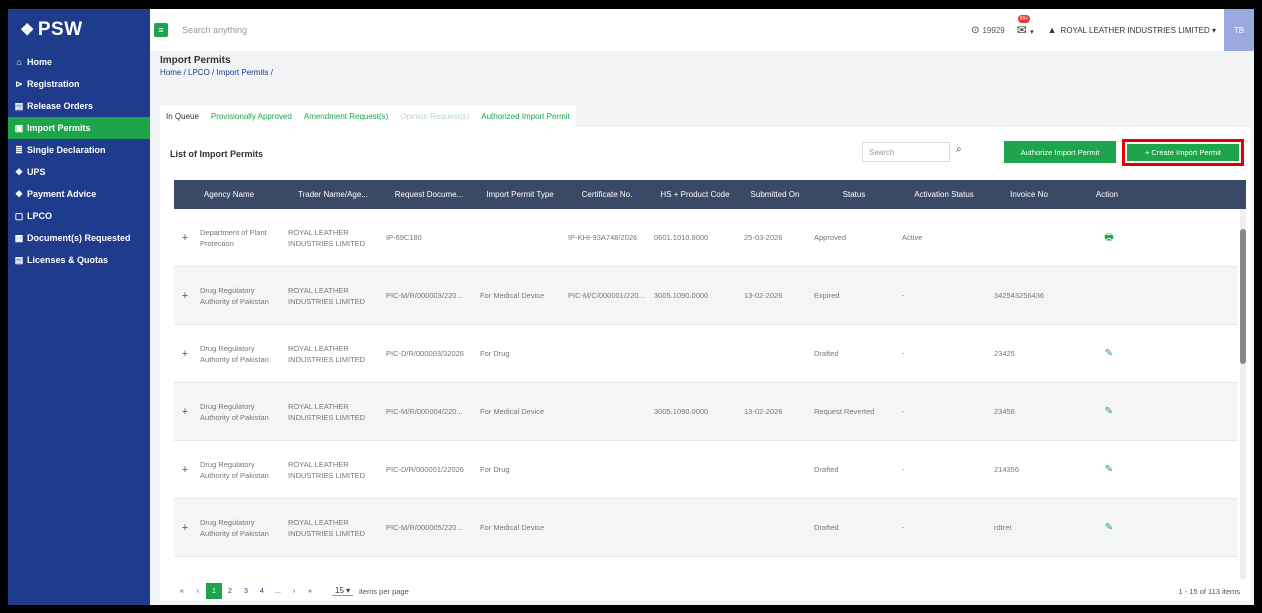 Image resolution: width=1262 pixels, height=613 pixels. I want to click on cell-invoice: rdtret, so click(1003, 527).